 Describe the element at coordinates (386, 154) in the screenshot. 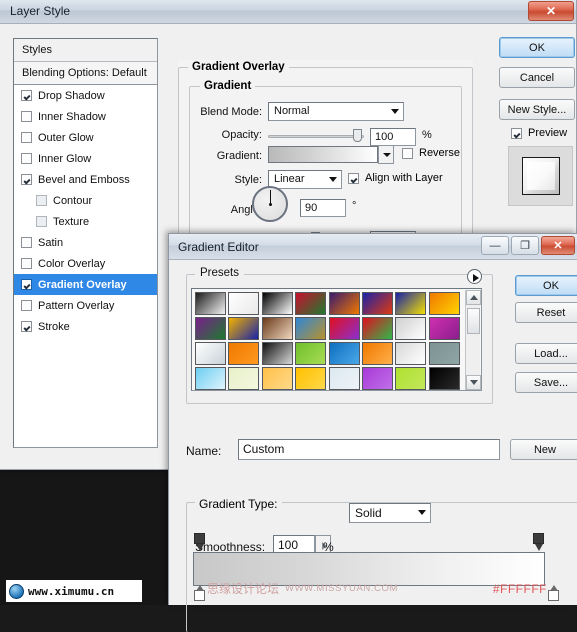

I see `gradient-dropdown-button` at that location.